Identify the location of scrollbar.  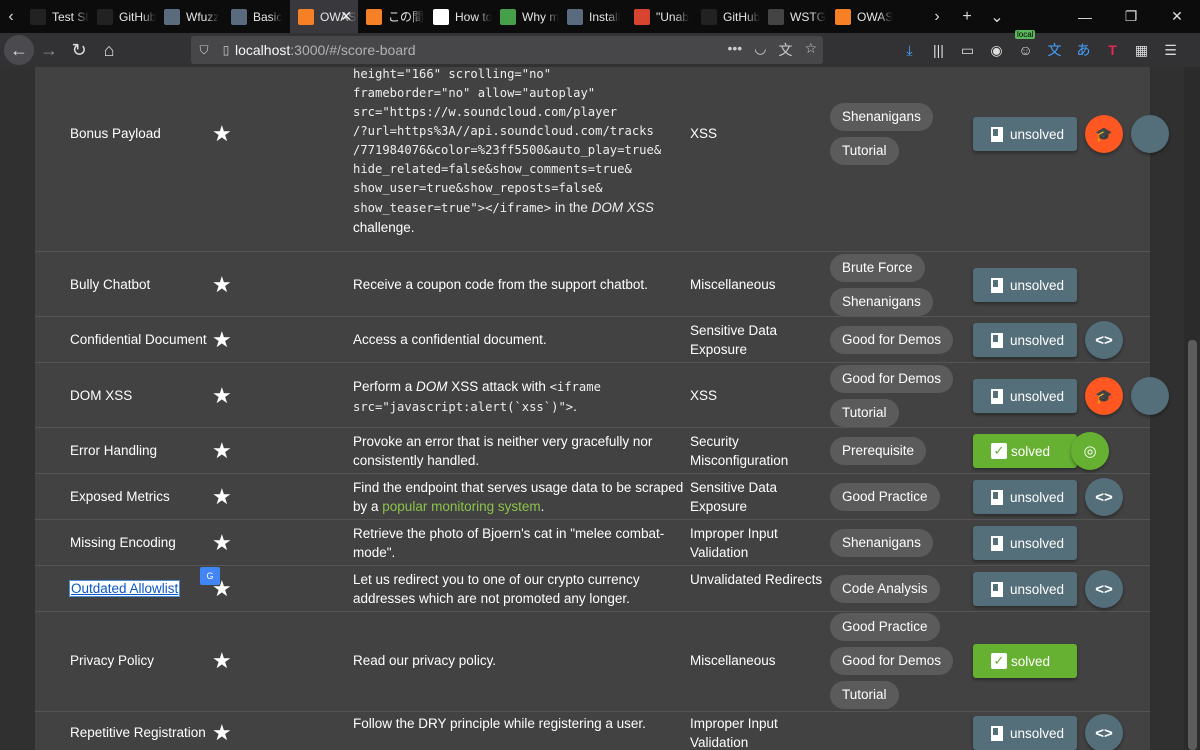
(1192, 408).